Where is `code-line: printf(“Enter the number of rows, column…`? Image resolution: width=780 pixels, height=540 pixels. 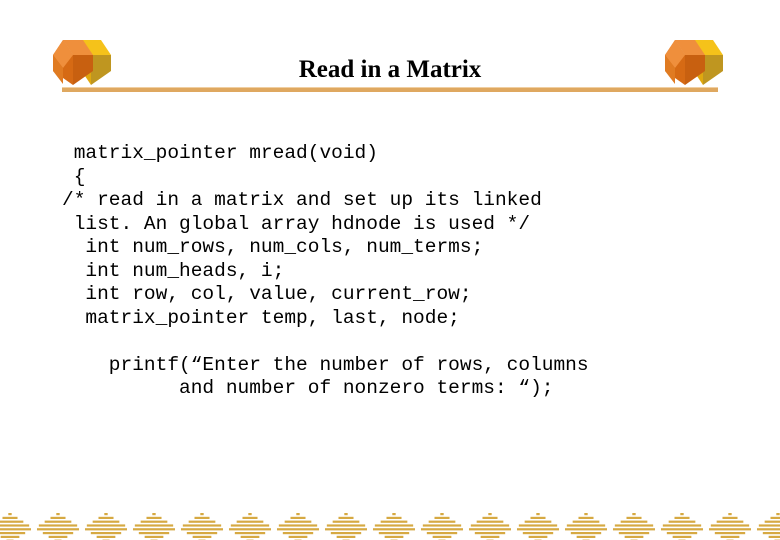
code-line: printf(“Enter the number of rows, column… is located at coordinates (325, 364).